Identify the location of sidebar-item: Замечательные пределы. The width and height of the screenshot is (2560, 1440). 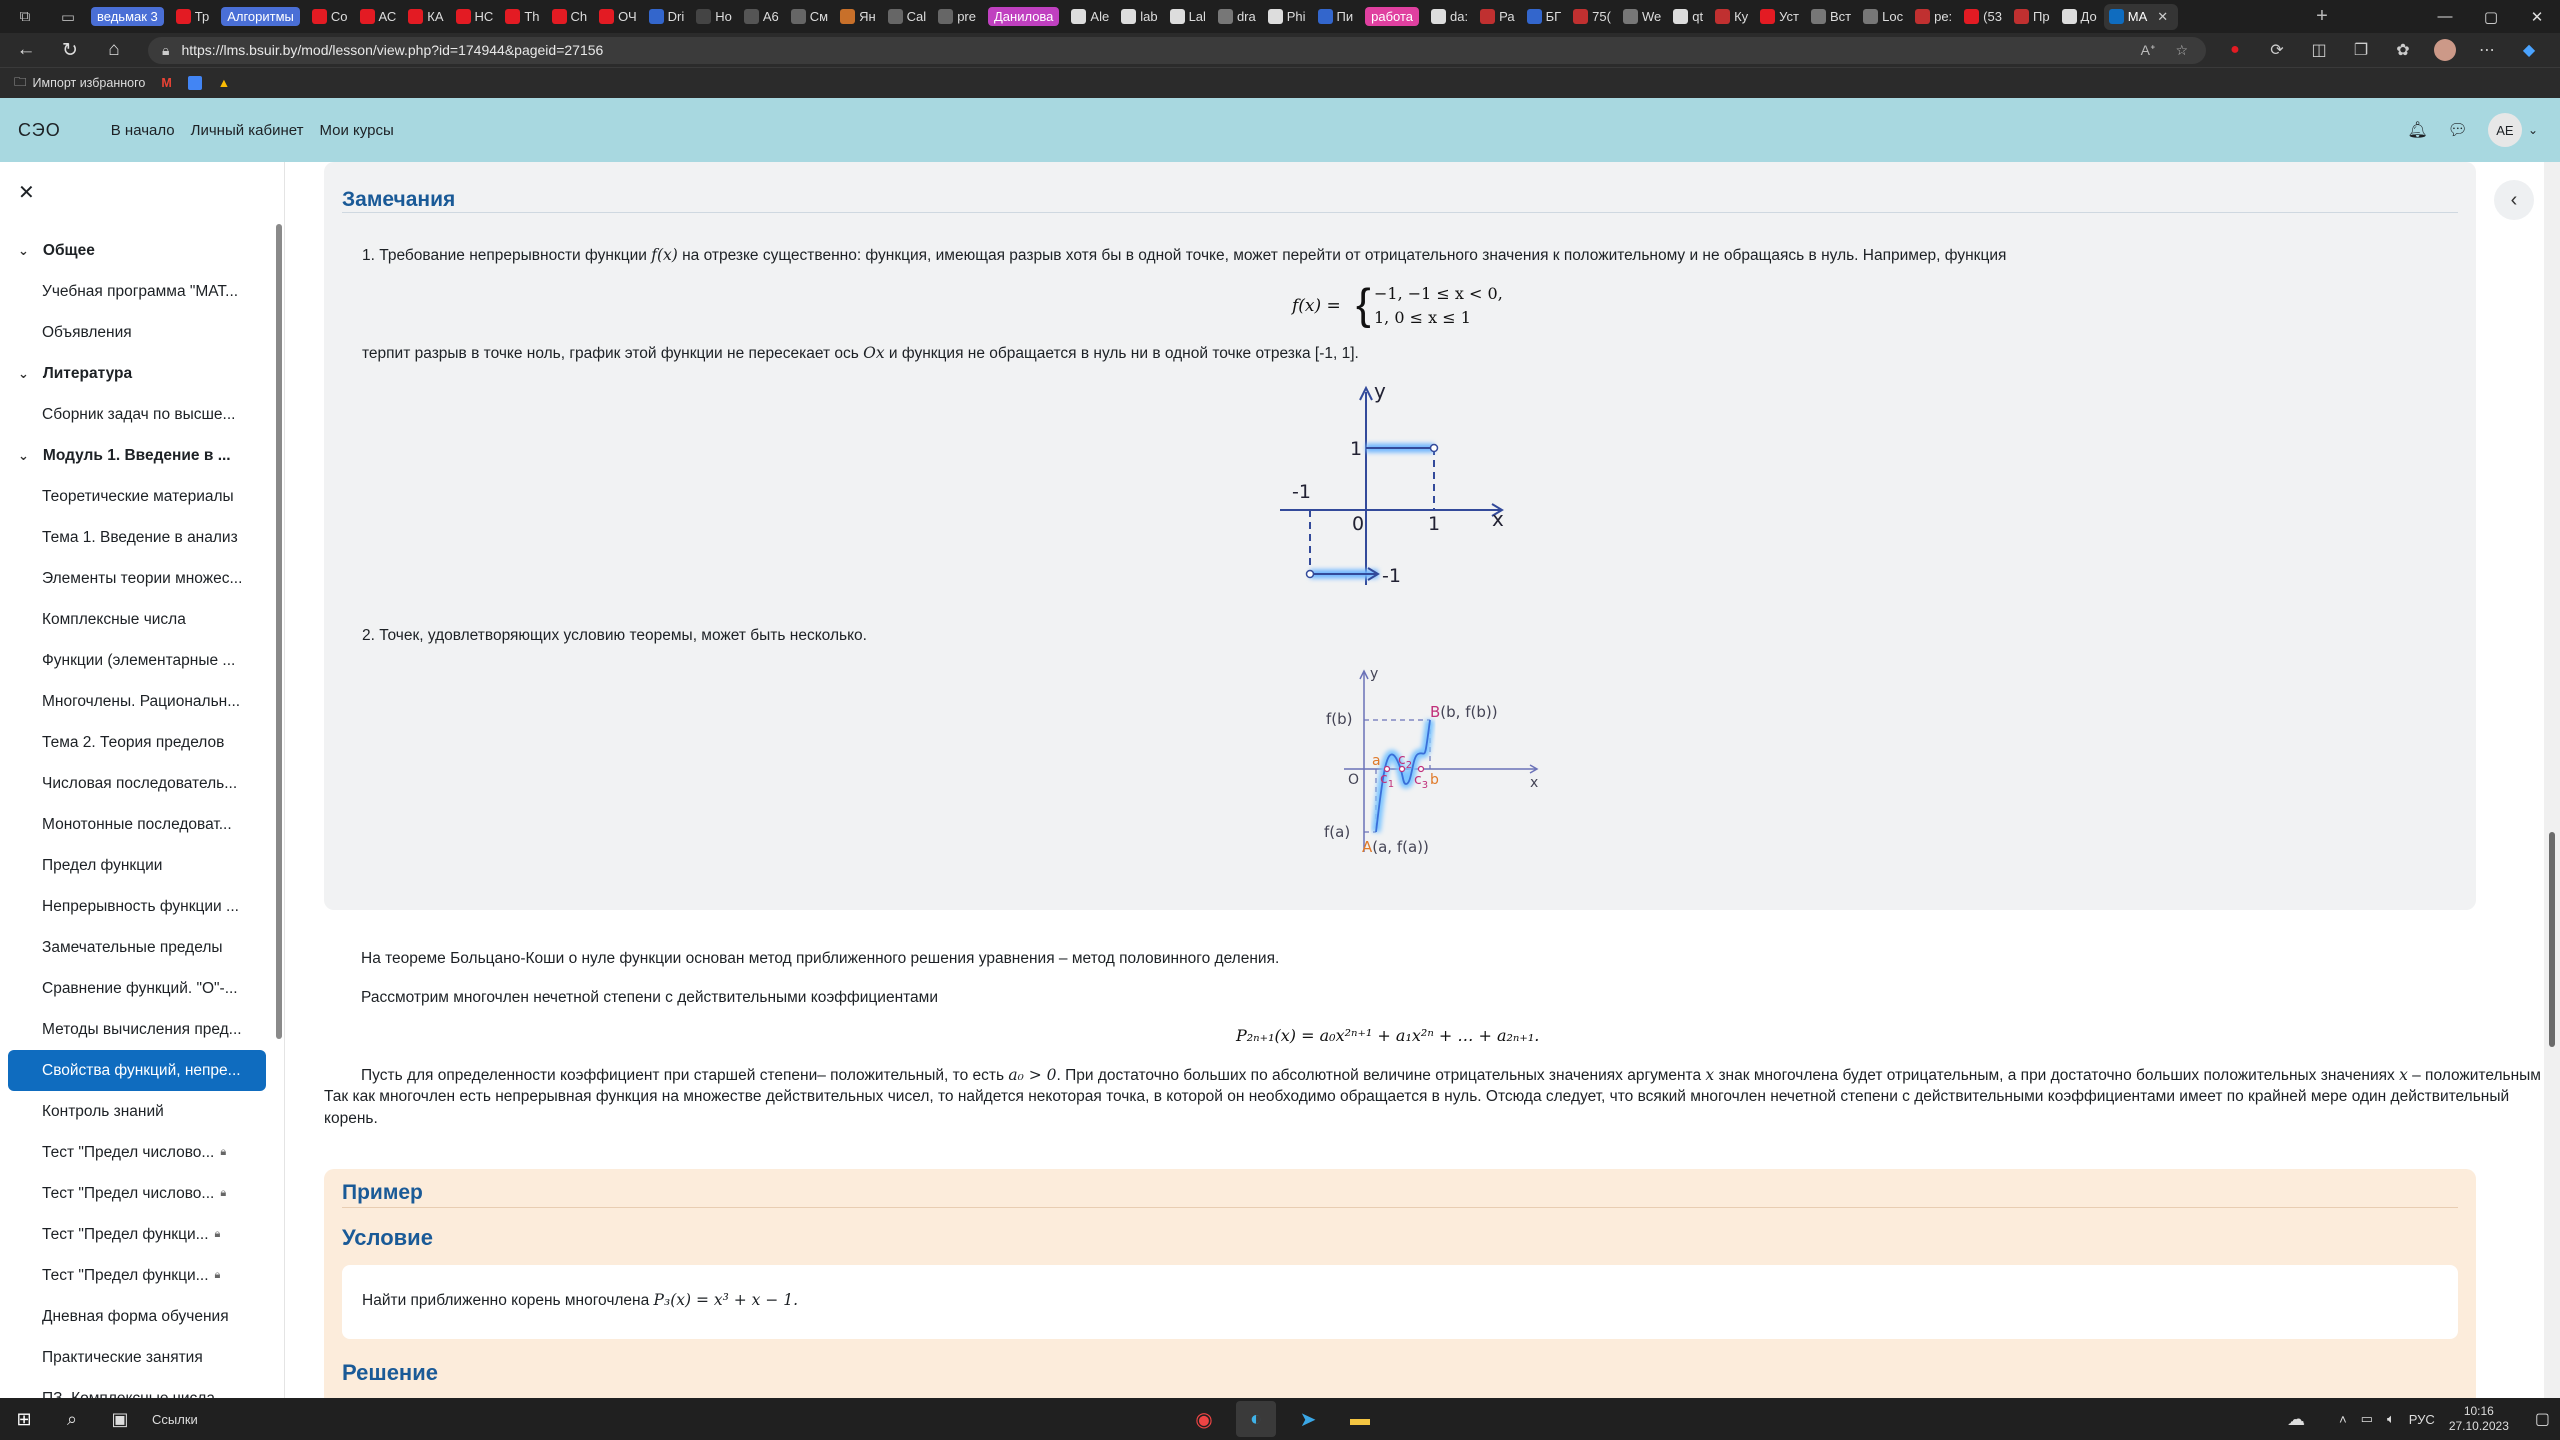
(137, 947).